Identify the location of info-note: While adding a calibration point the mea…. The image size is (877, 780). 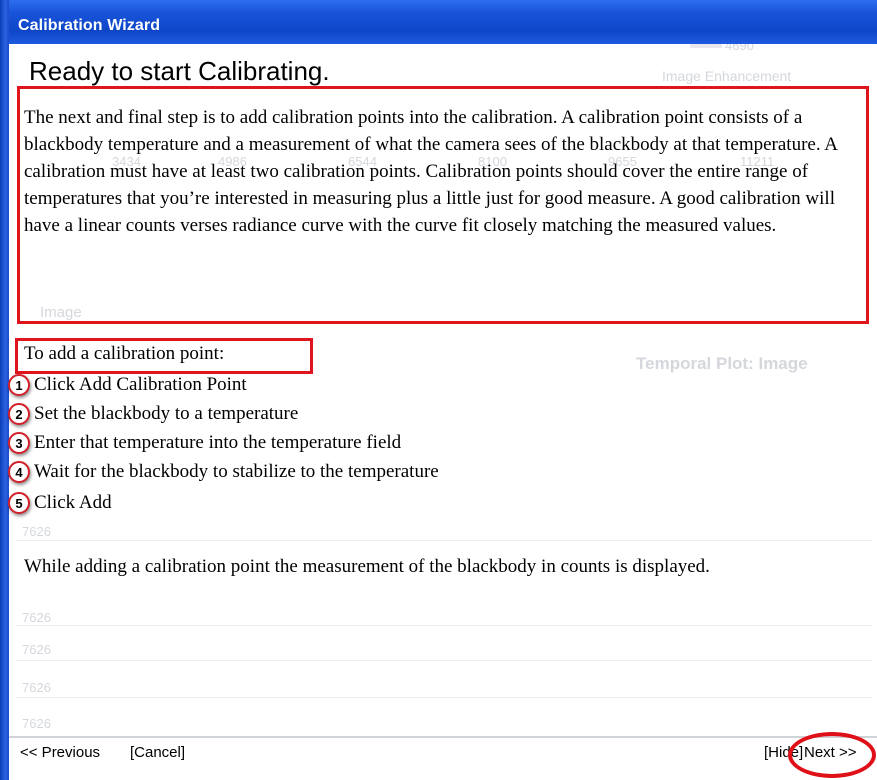
(367, 566).